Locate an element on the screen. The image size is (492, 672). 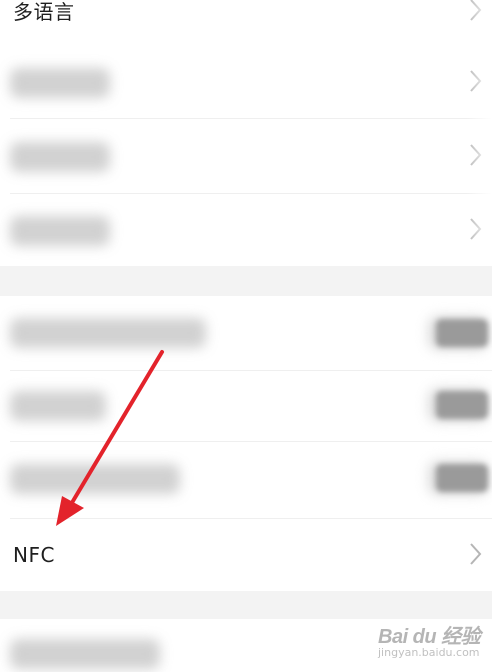
baidu-watermark: Bai du 经验 jingyan.baidu.com is located at coordinates (432, 644).